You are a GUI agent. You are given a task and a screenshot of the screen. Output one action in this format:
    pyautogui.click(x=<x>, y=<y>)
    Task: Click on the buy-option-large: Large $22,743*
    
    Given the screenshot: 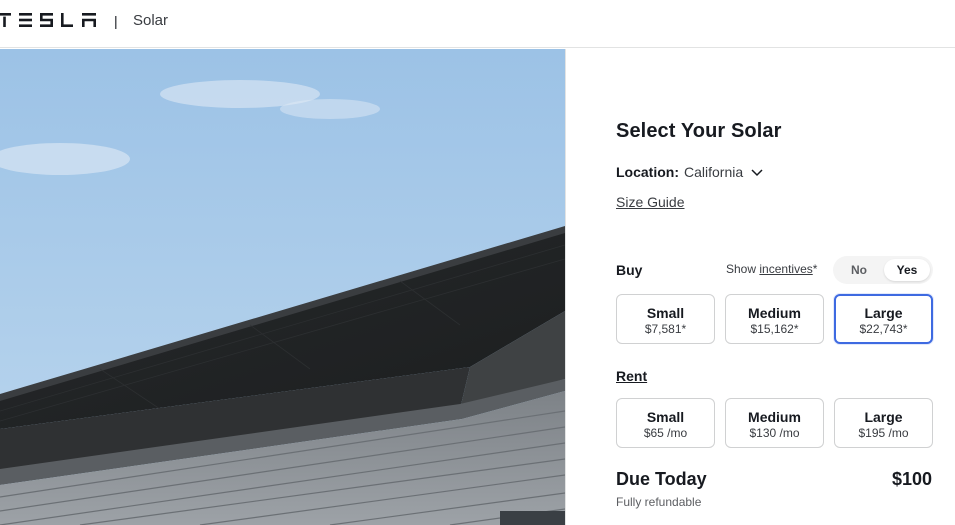 What is the action you would take?
    pyautogui.click(x=883, y=319)
    